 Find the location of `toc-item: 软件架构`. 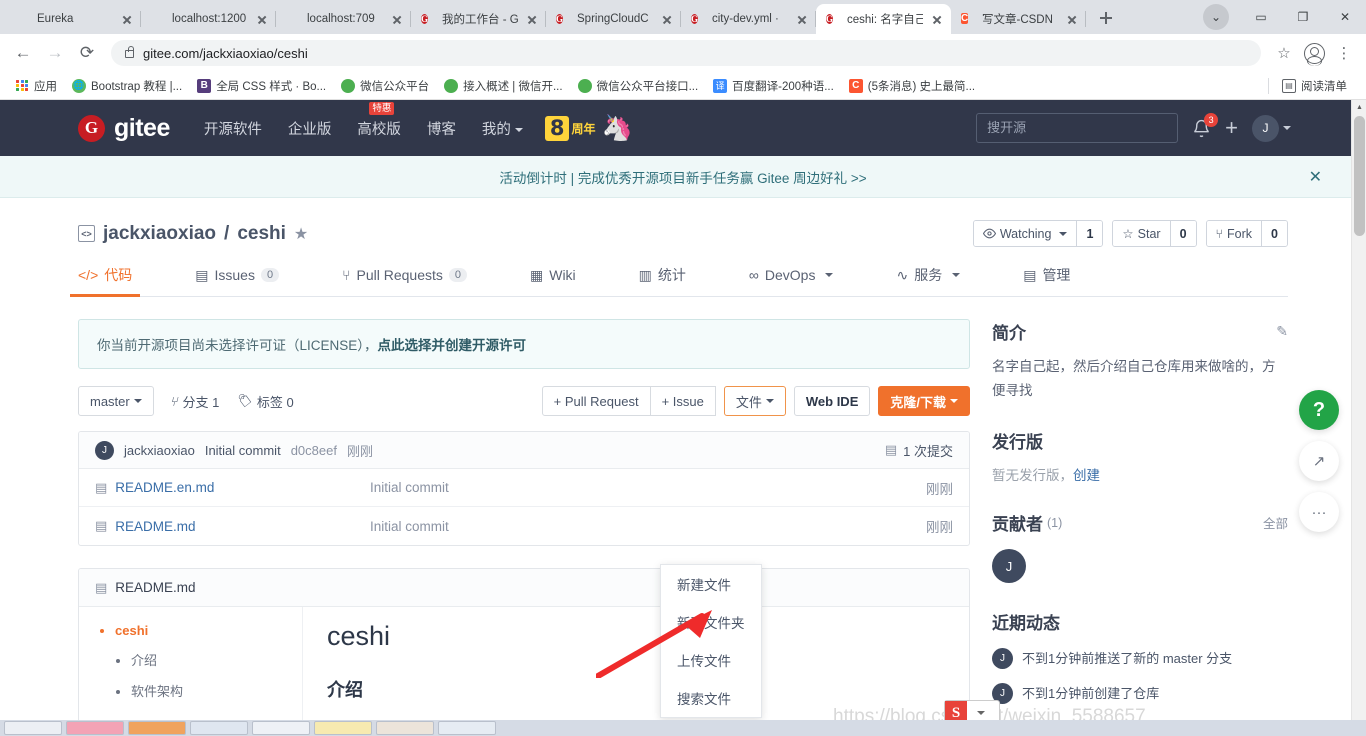

toc-item: 软件架构 is located at coordinates (216, 690).